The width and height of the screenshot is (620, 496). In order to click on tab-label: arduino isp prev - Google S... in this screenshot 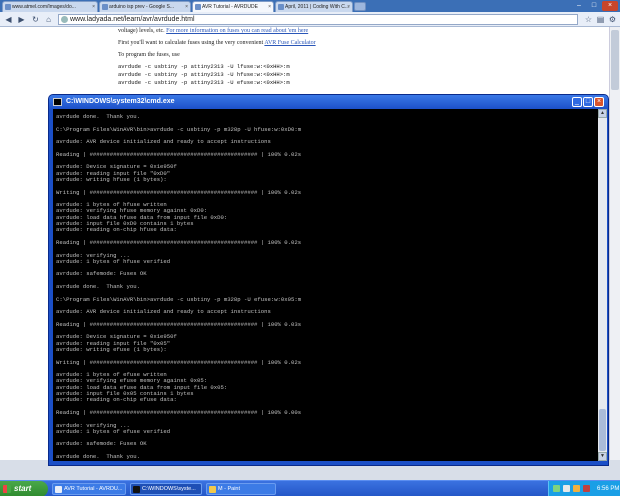, I will do `click(142, 7)`.